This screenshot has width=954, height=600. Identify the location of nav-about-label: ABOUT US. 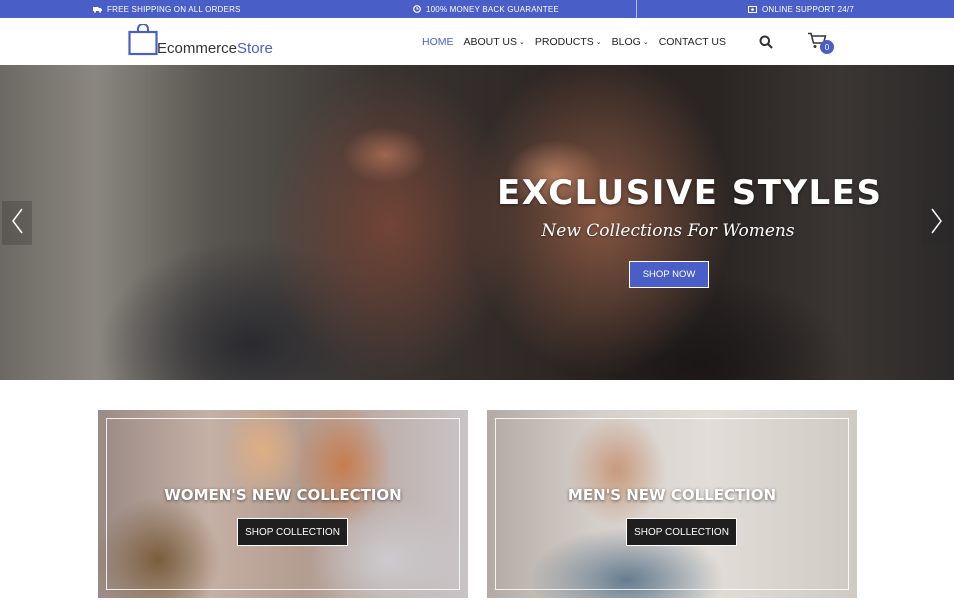
(490, 41).